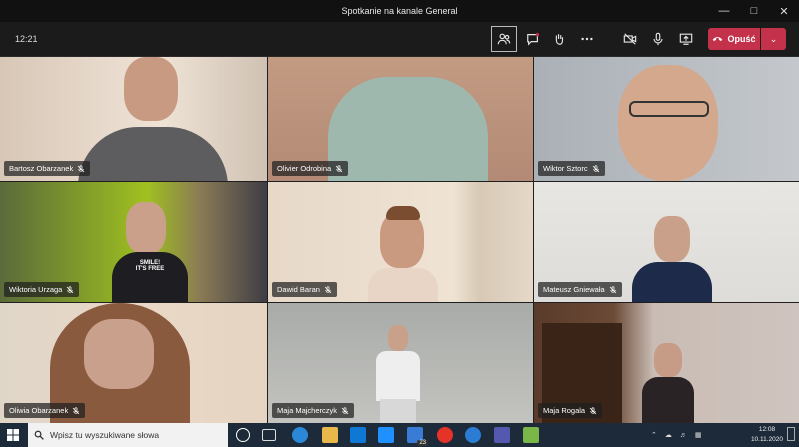 The width and height of the screenshot is (799, 447). Describe the element at coordinates (531, 435) in the screenshot. I see `app-icon` at that location.